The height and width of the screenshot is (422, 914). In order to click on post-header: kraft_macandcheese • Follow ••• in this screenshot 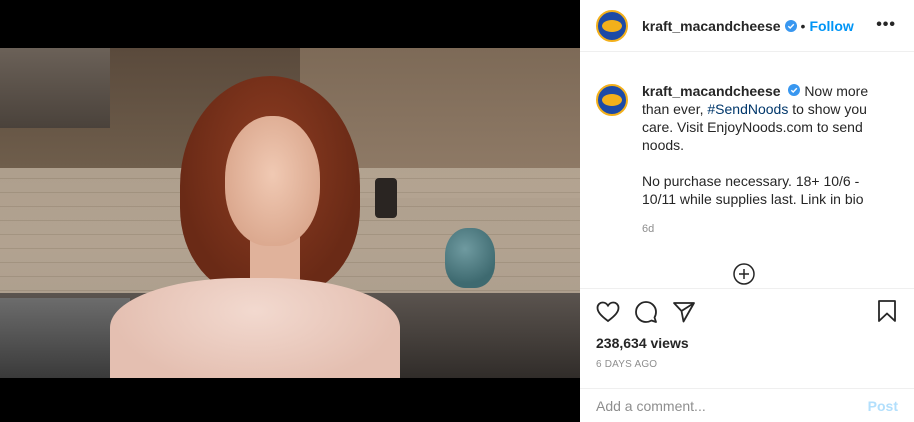, I will do `click(747, 26)`.